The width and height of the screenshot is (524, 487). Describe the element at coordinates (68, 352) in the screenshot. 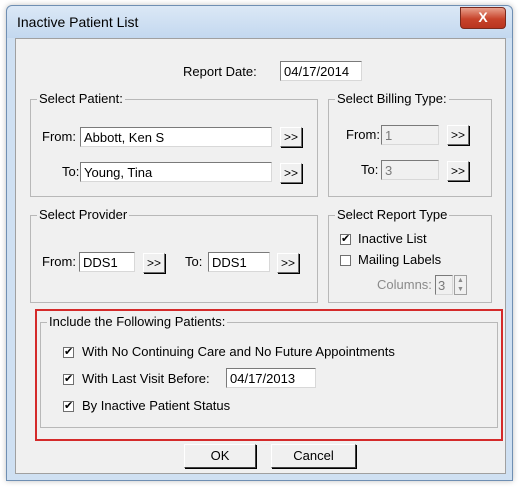

I see `no-continuing-care-checkbox: ✔` at that location.